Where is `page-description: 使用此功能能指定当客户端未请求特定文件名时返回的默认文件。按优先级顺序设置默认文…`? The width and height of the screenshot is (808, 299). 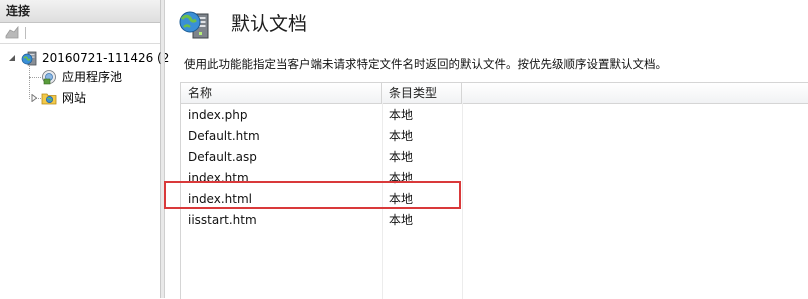 page-description: 使用此功能能指定当客户端未请求特定文件名时返回的默认文件。按优先级顺序设置默认文… is located at coordinates (425, 64).